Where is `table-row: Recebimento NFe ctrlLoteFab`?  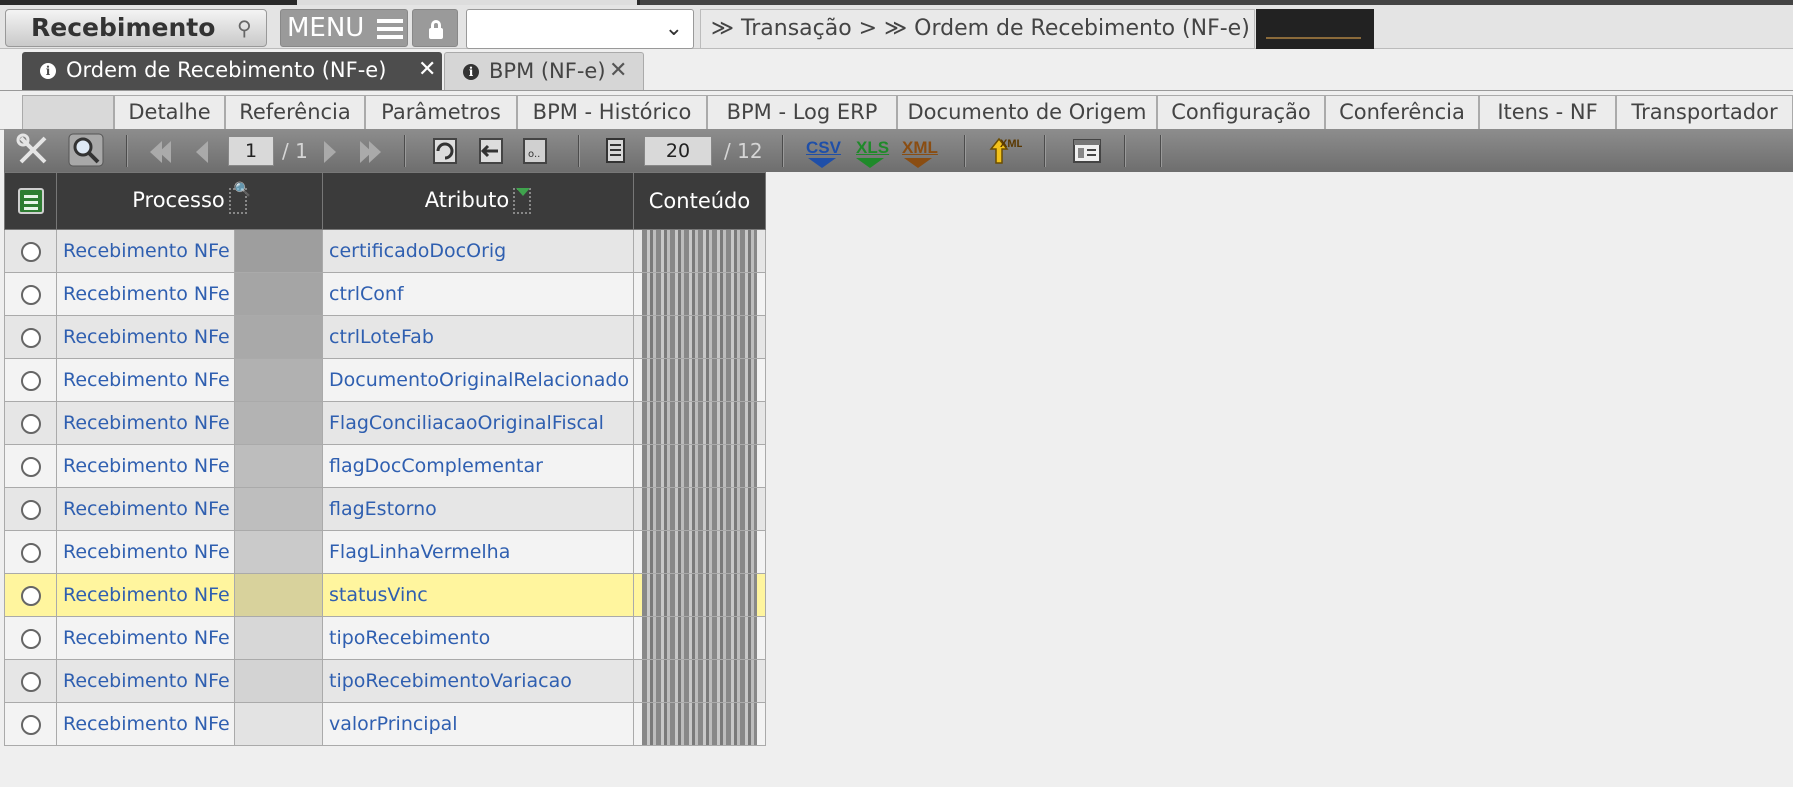 table-row: Recebimento NFe ctrlLoteFab is located at coordinates (385, 337).